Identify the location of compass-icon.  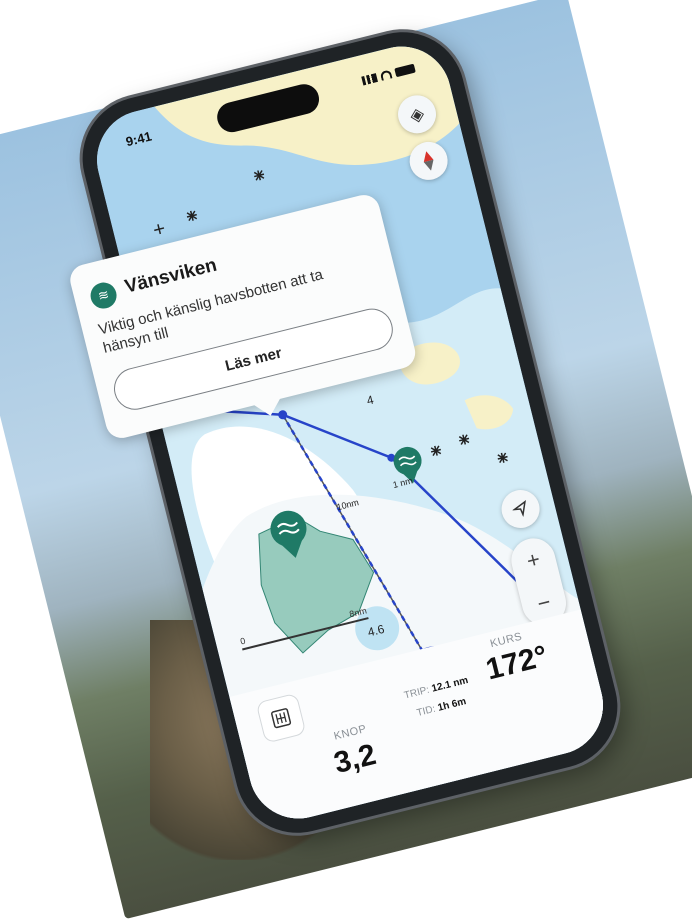
(428, 161).